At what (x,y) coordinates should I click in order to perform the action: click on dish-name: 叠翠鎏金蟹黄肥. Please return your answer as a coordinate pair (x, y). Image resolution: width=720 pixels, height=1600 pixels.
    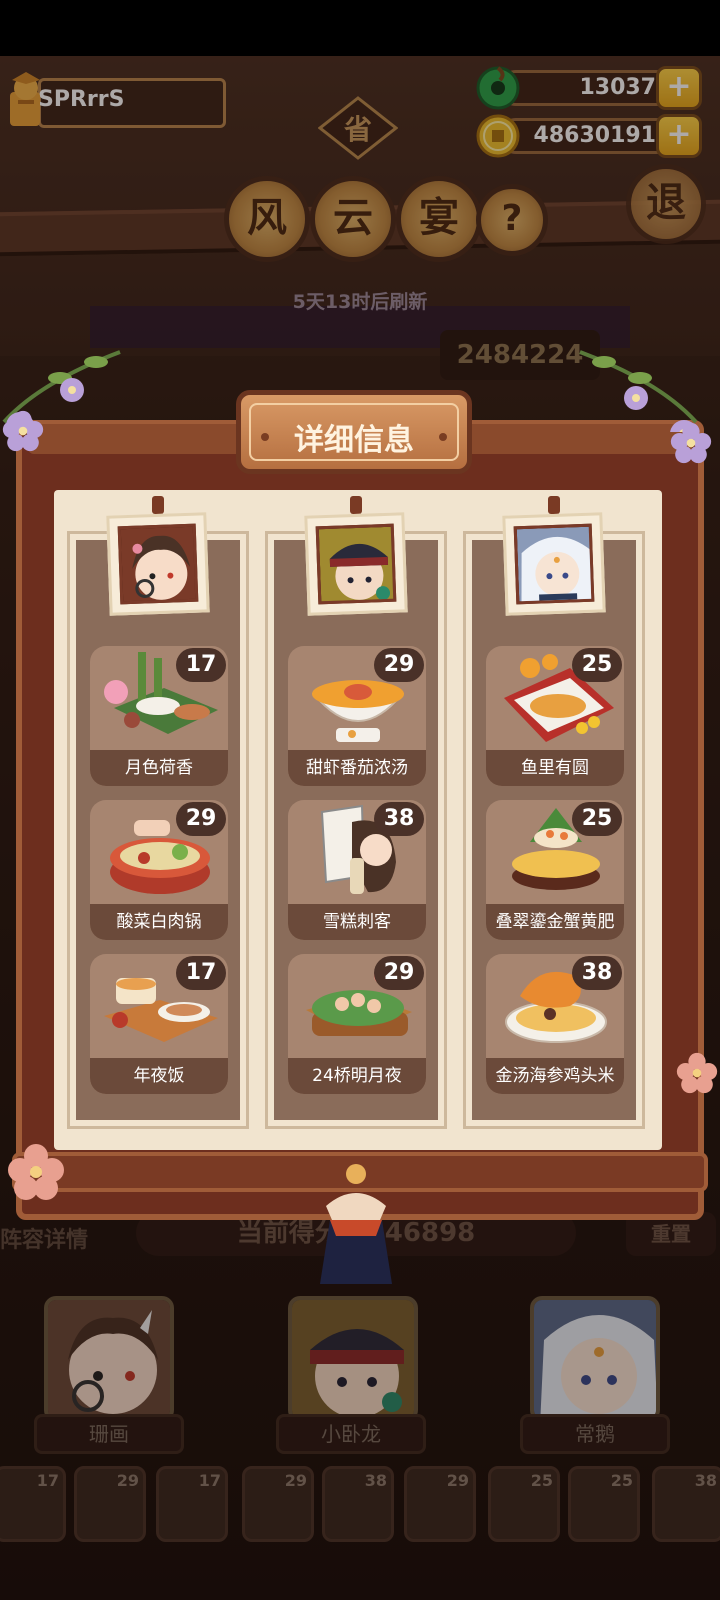
    Looking at the image, I should click on (555, 922).